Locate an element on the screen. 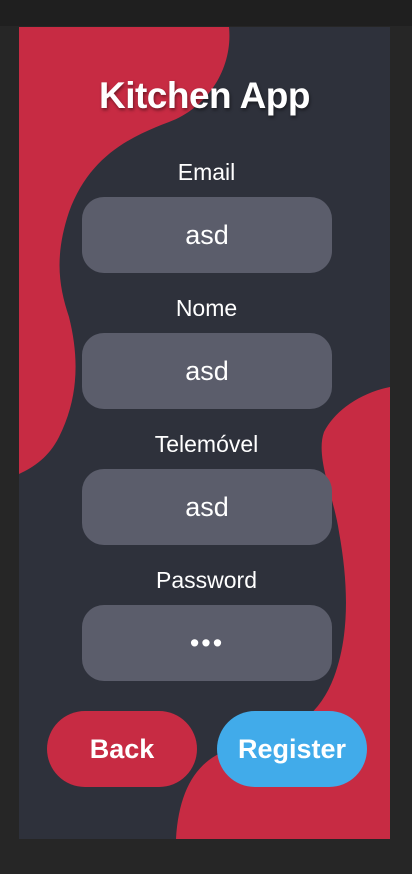 The height and width of the screenshot is (874, 412). phone-field is located at coordinates (207, 507).